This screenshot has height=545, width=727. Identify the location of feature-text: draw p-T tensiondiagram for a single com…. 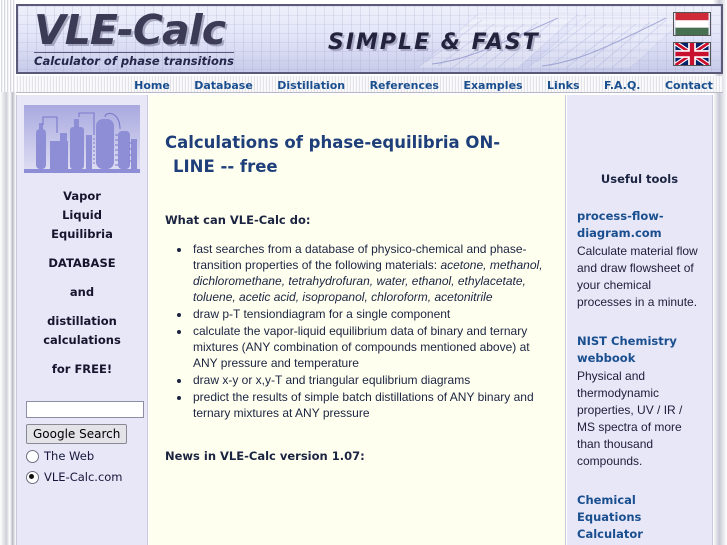
(322, 314).